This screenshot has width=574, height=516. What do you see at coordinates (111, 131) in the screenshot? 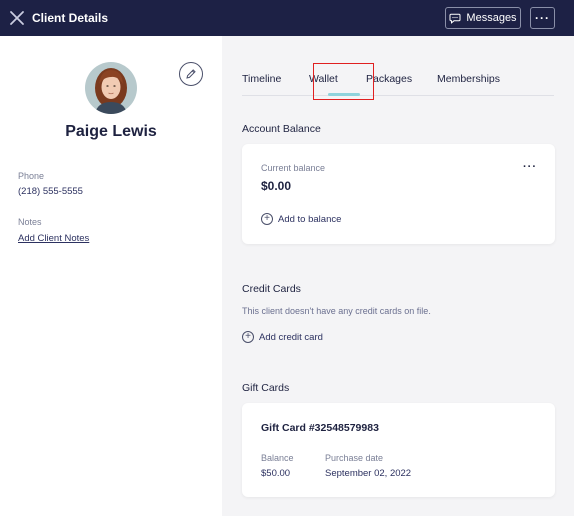
I see `client-name: Paige Lewis` at bounding box center [111, 131].